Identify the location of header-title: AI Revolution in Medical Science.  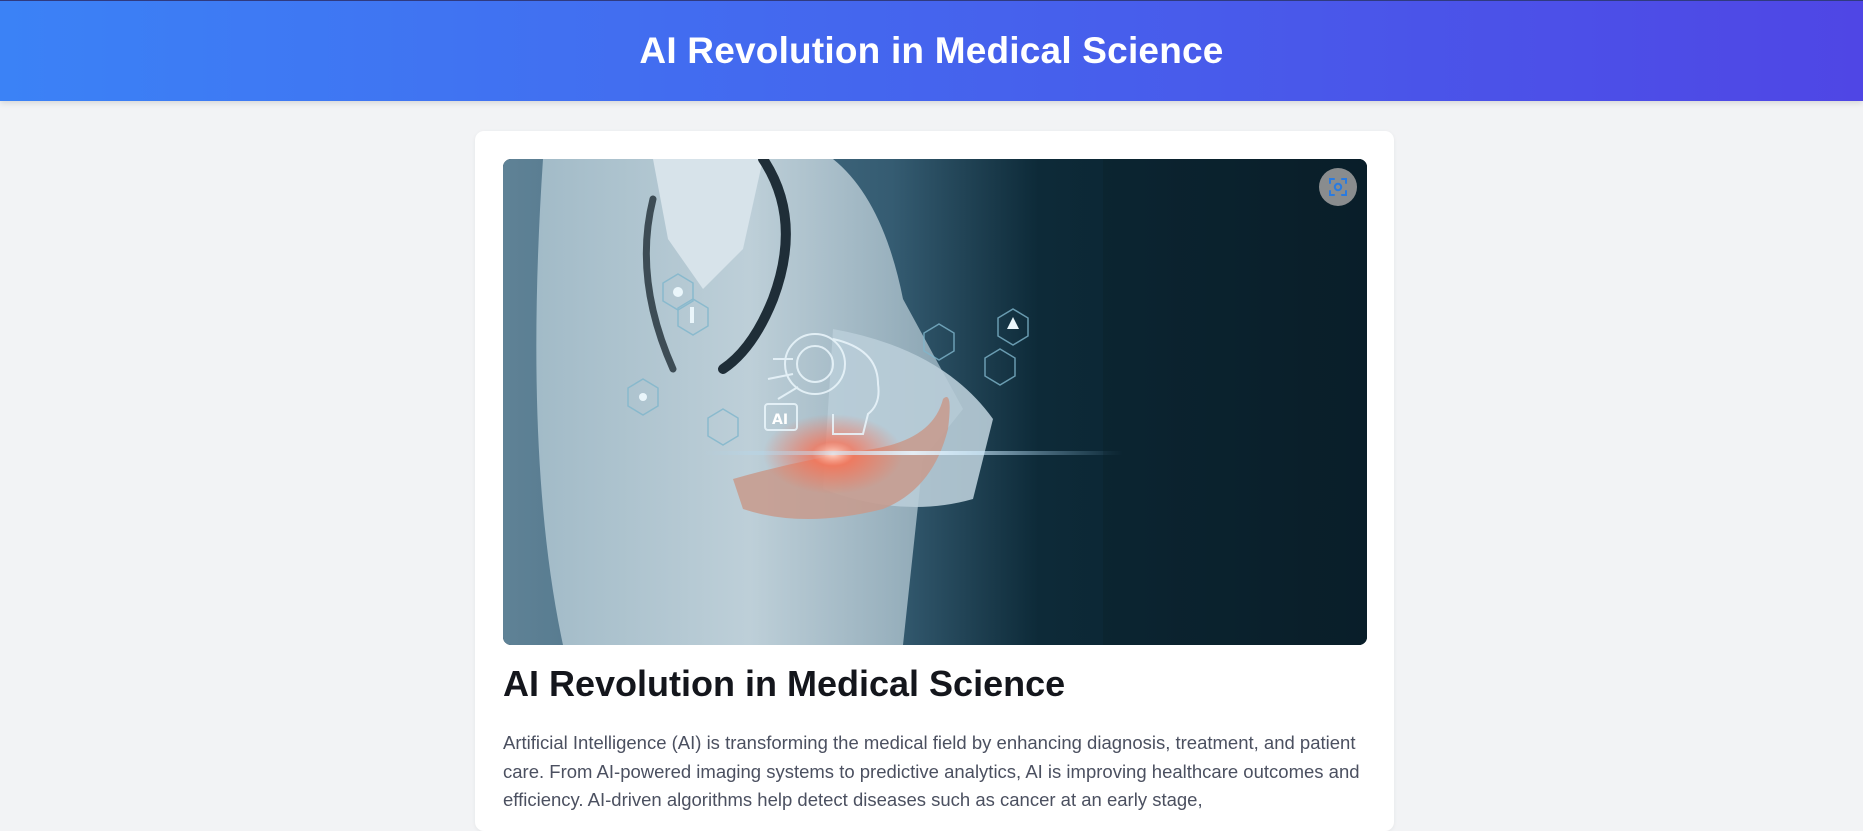
(931, 50).